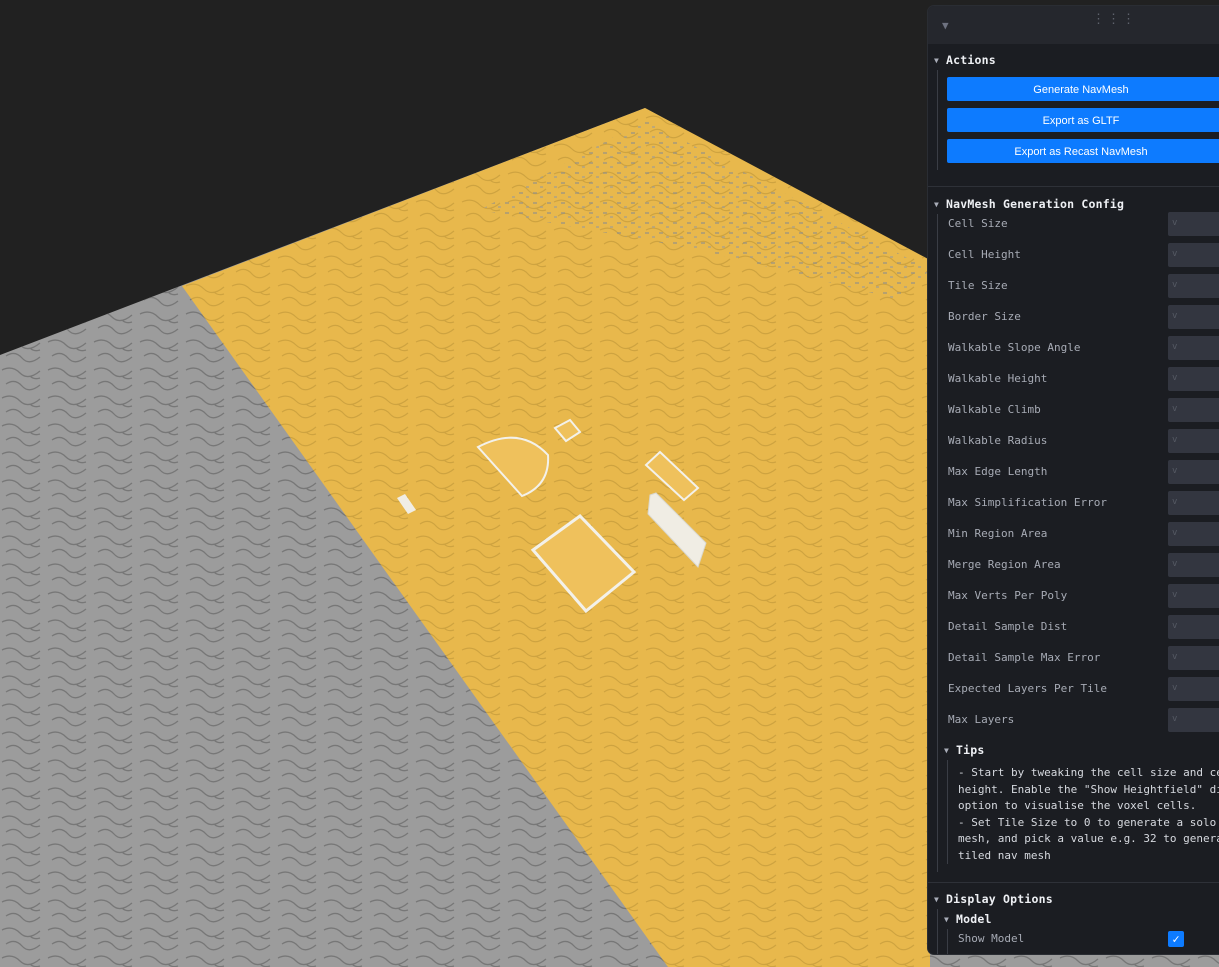 The image size is (1219, 967). What do you see at coordinates (998, 471) in the screenshot?
I see `config-field-label: Max Edge Length` at bounding box center [998, 471].